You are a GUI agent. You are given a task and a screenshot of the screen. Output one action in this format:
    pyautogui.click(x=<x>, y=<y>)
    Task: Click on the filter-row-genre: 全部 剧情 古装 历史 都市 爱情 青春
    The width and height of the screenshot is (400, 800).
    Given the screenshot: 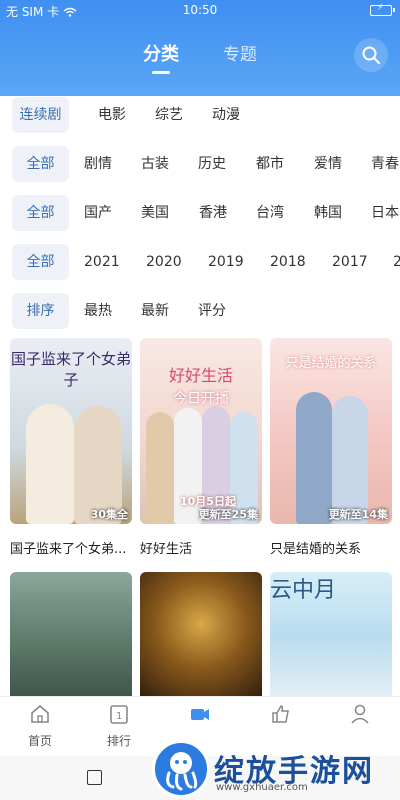 What is the action you would take?
    pyautogui.click(x=200, y=164)
    